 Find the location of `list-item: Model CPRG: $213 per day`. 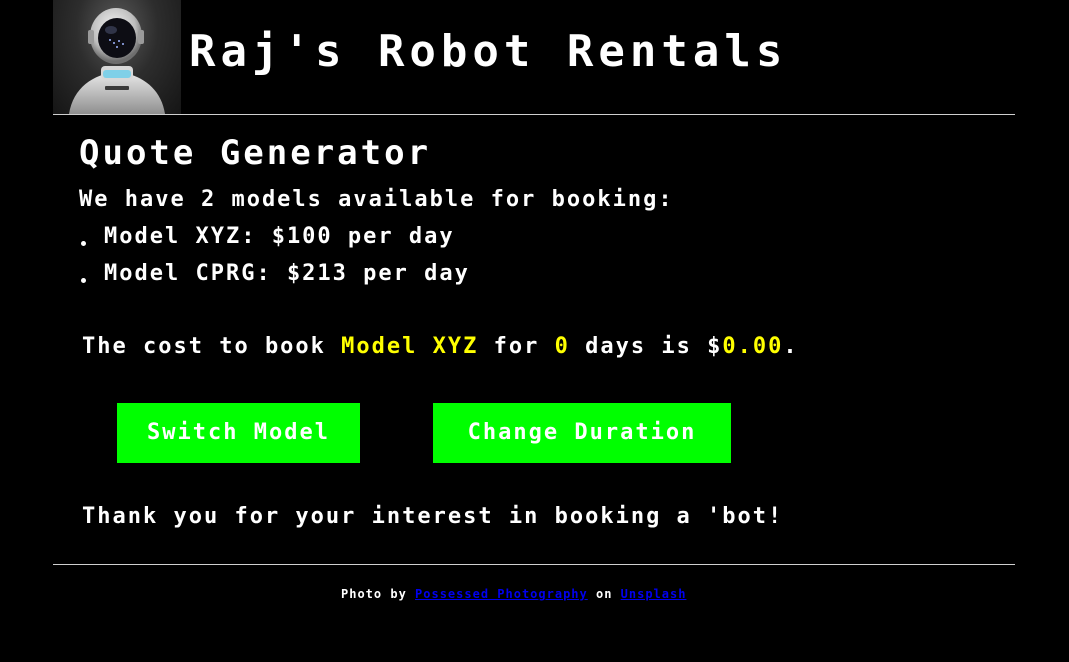

list-item: Model CPRG: $213 per day is located at coordinates (274, 276).